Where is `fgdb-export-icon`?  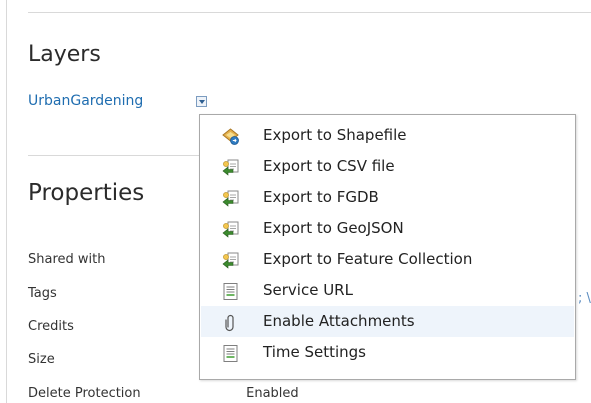 fgdb-export-icon is located at coordinates (230, 197).